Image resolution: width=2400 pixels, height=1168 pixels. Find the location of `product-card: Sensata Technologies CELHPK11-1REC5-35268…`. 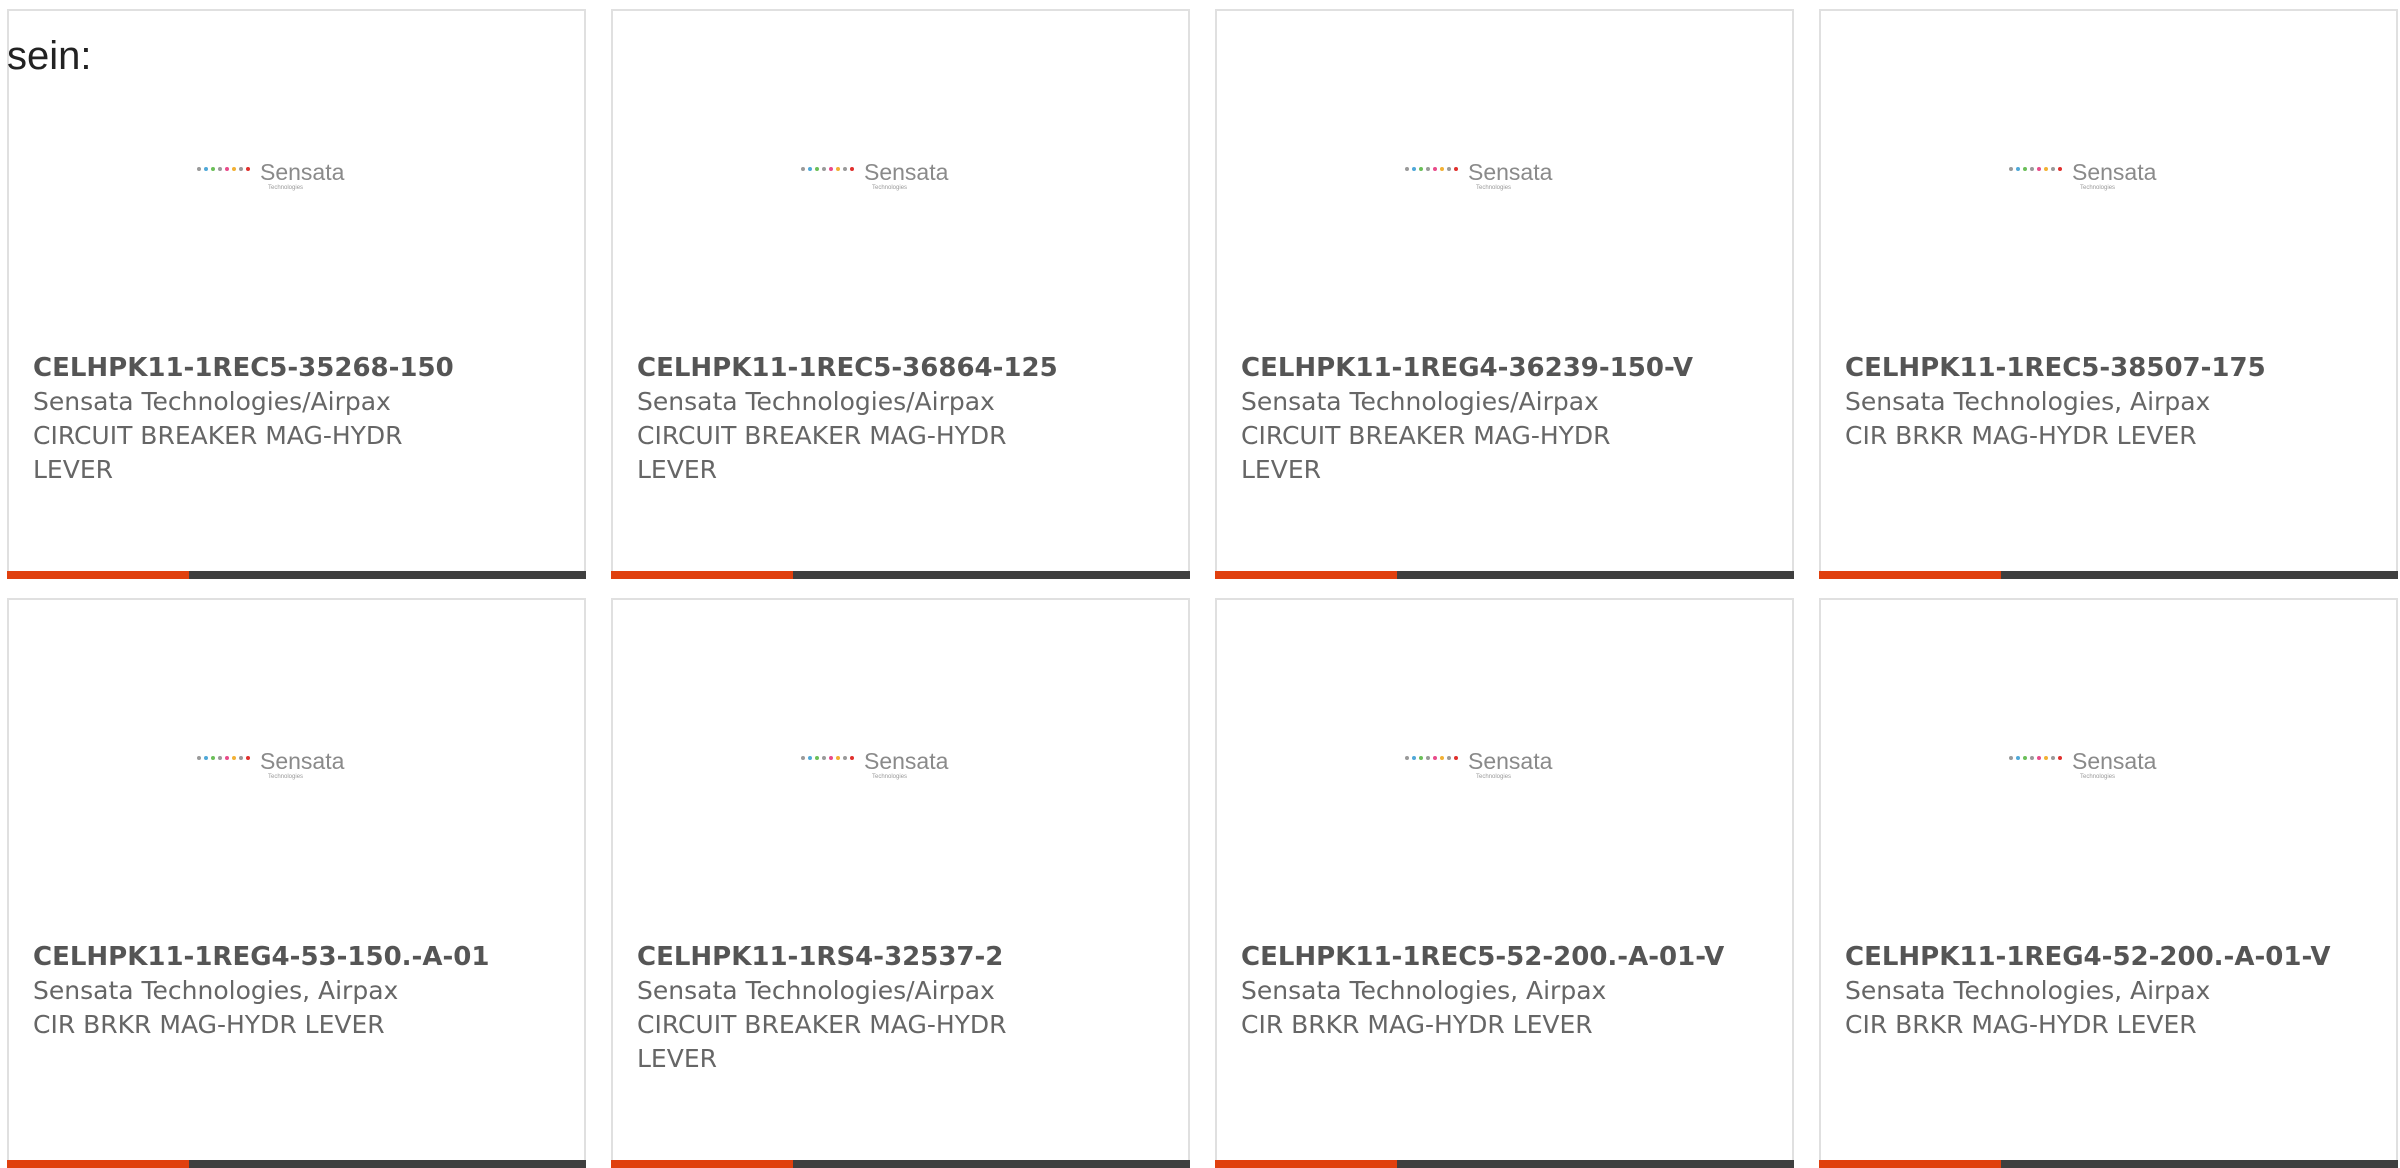

product-card: Sensata Technologies CELHPK11-1REC5-35268… is located at coordinates (296, 294).